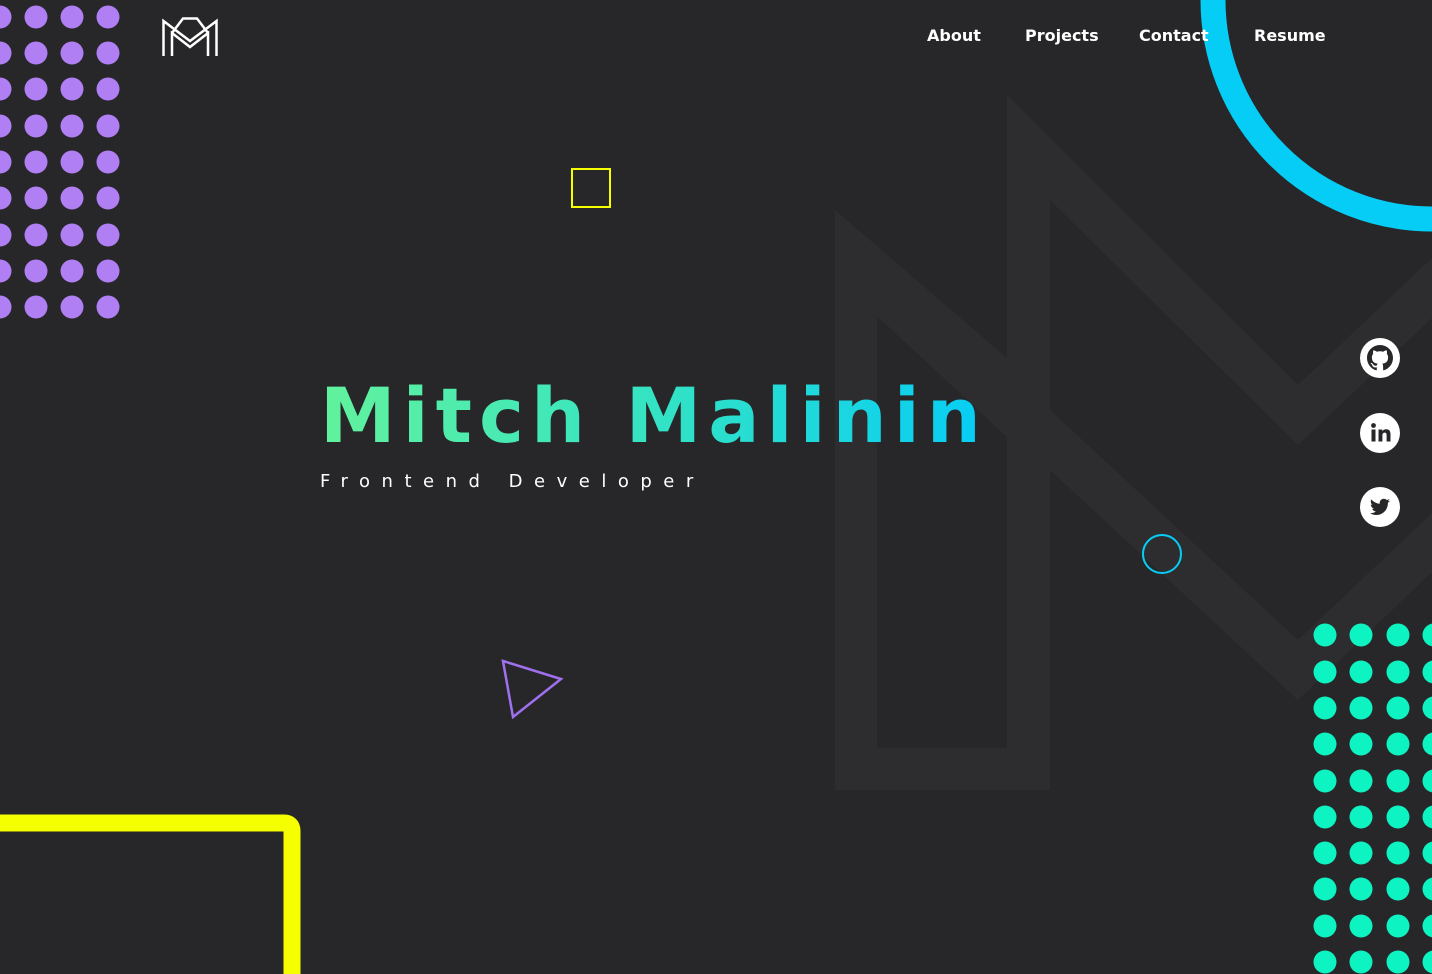 This screenshot has width=1432, height=974. What do you see at coordinates (190, 37) in the screenshot?
I see `mm-logo-icon` at bounding box center [190, 37].